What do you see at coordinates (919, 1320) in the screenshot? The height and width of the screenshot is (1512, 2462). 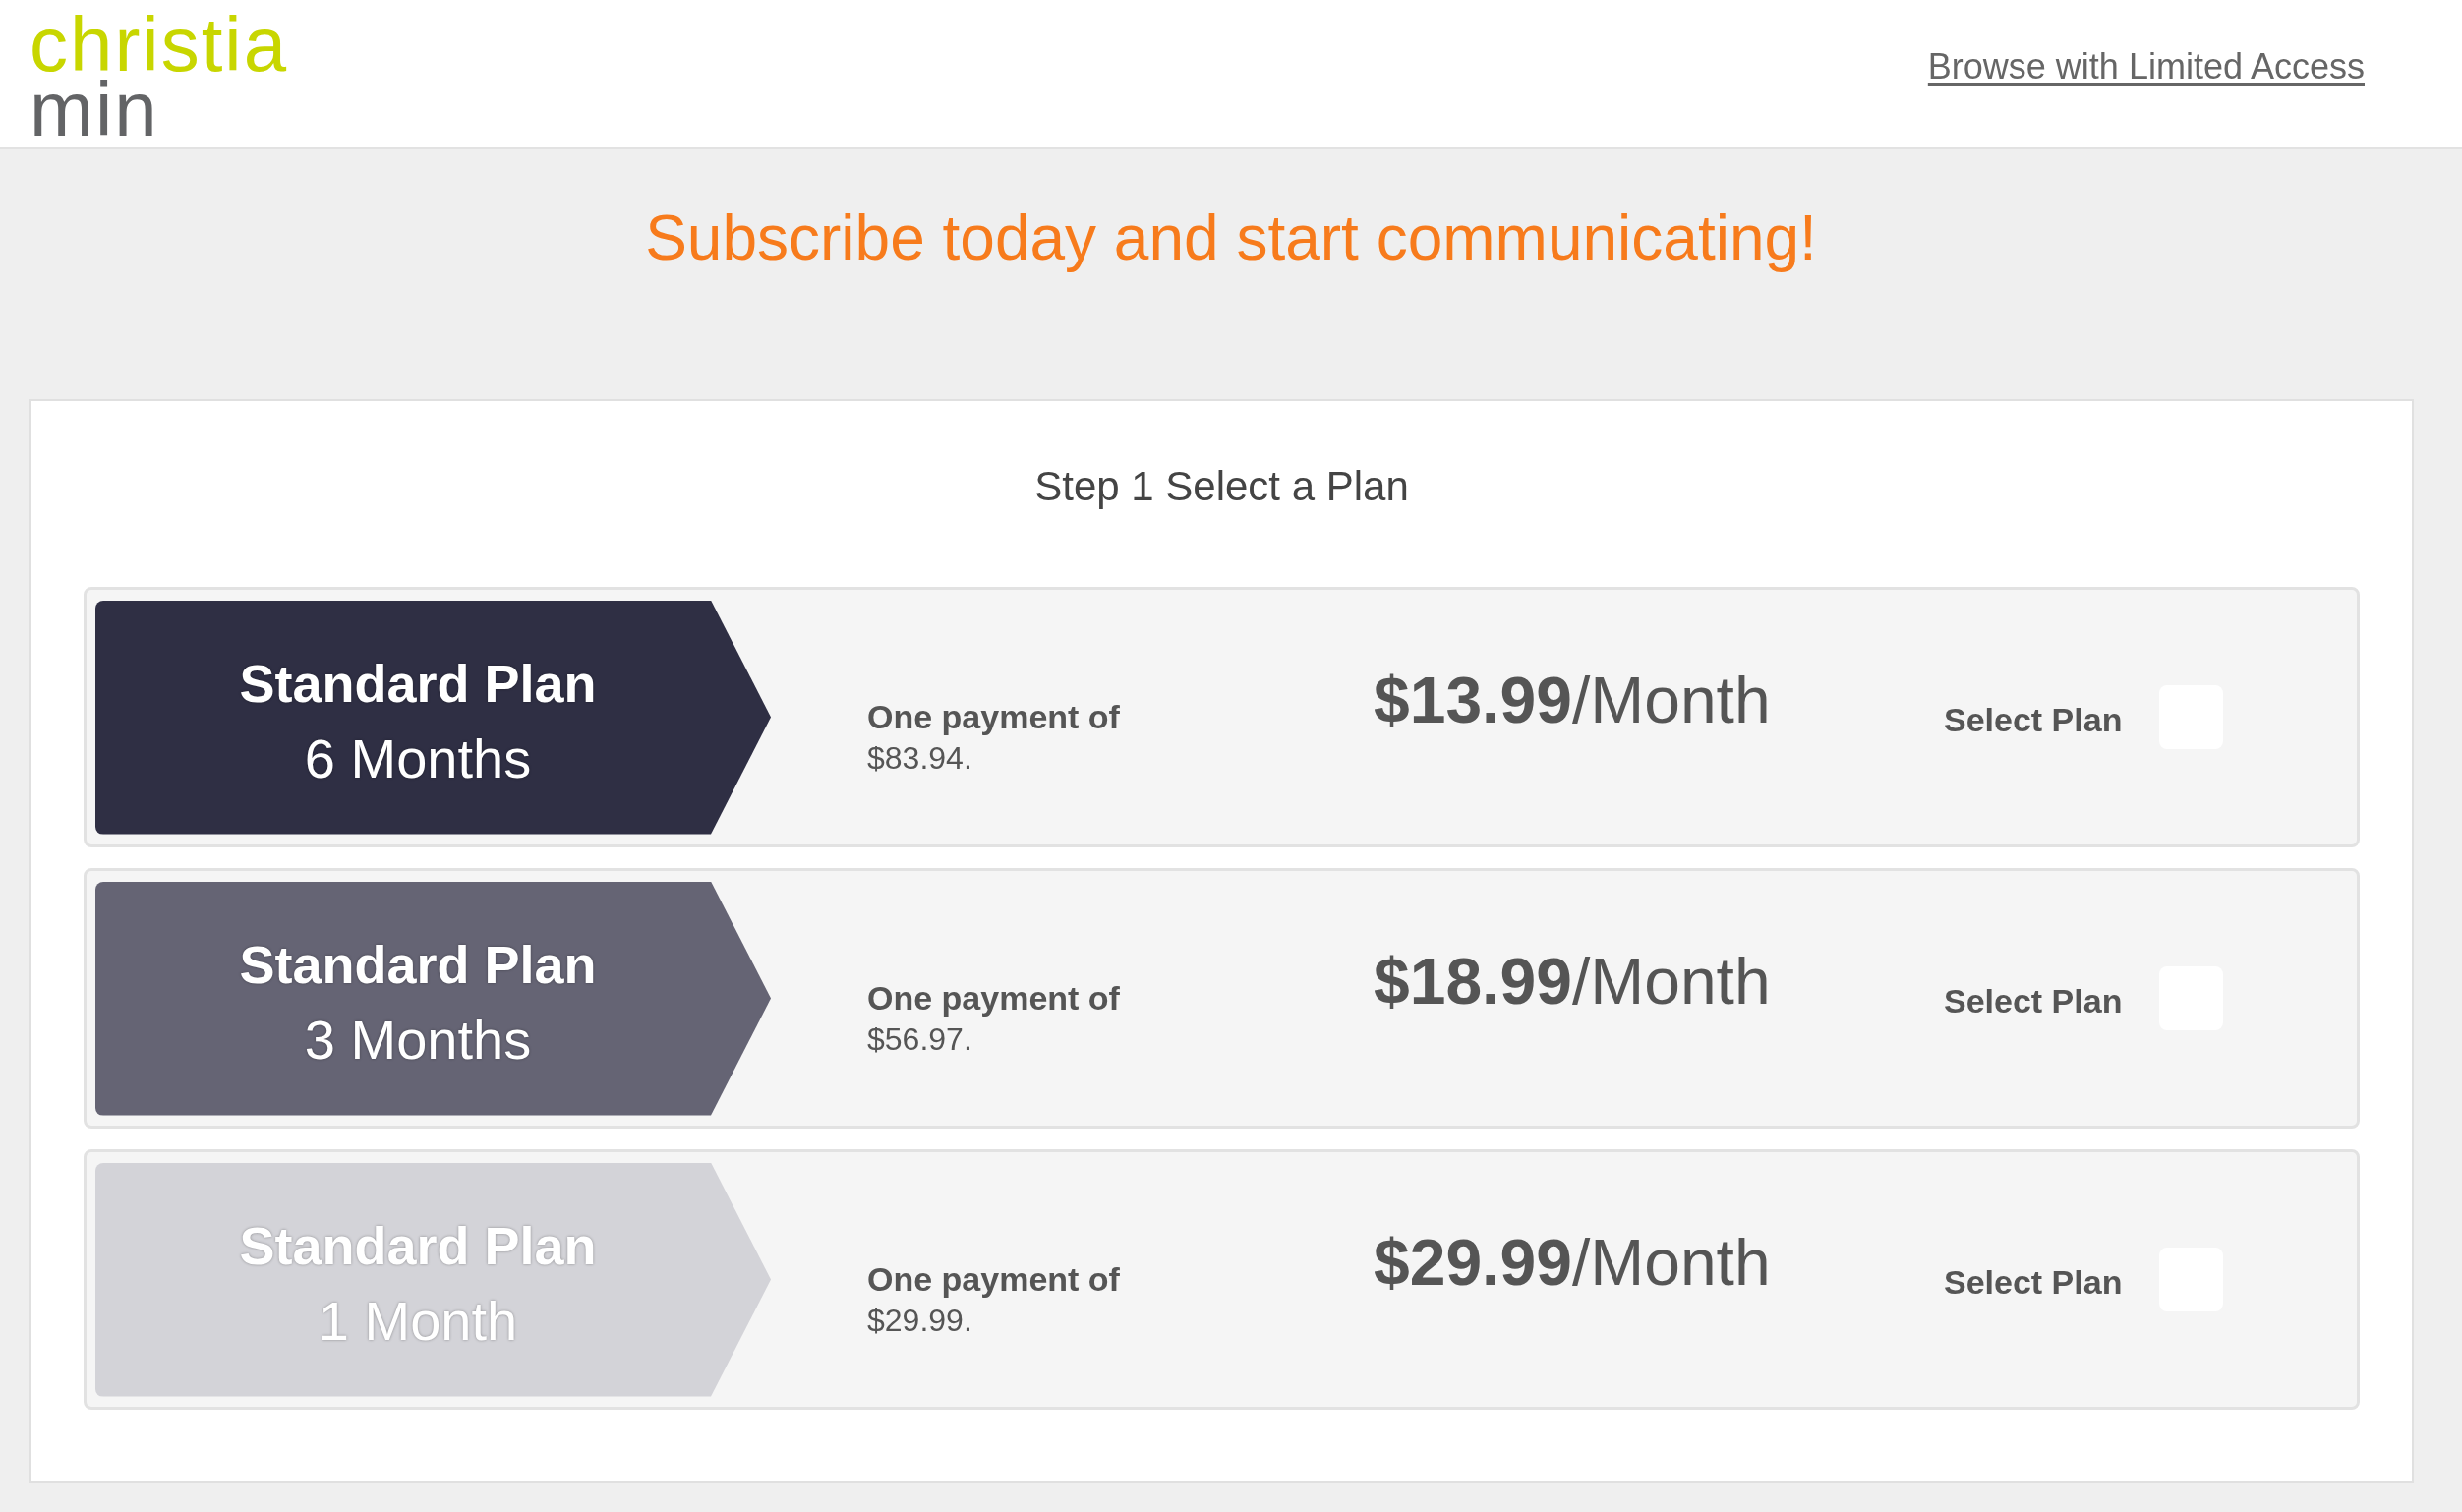 I see `payment-amount: $29.99.` at bounding box center [919, 1320].